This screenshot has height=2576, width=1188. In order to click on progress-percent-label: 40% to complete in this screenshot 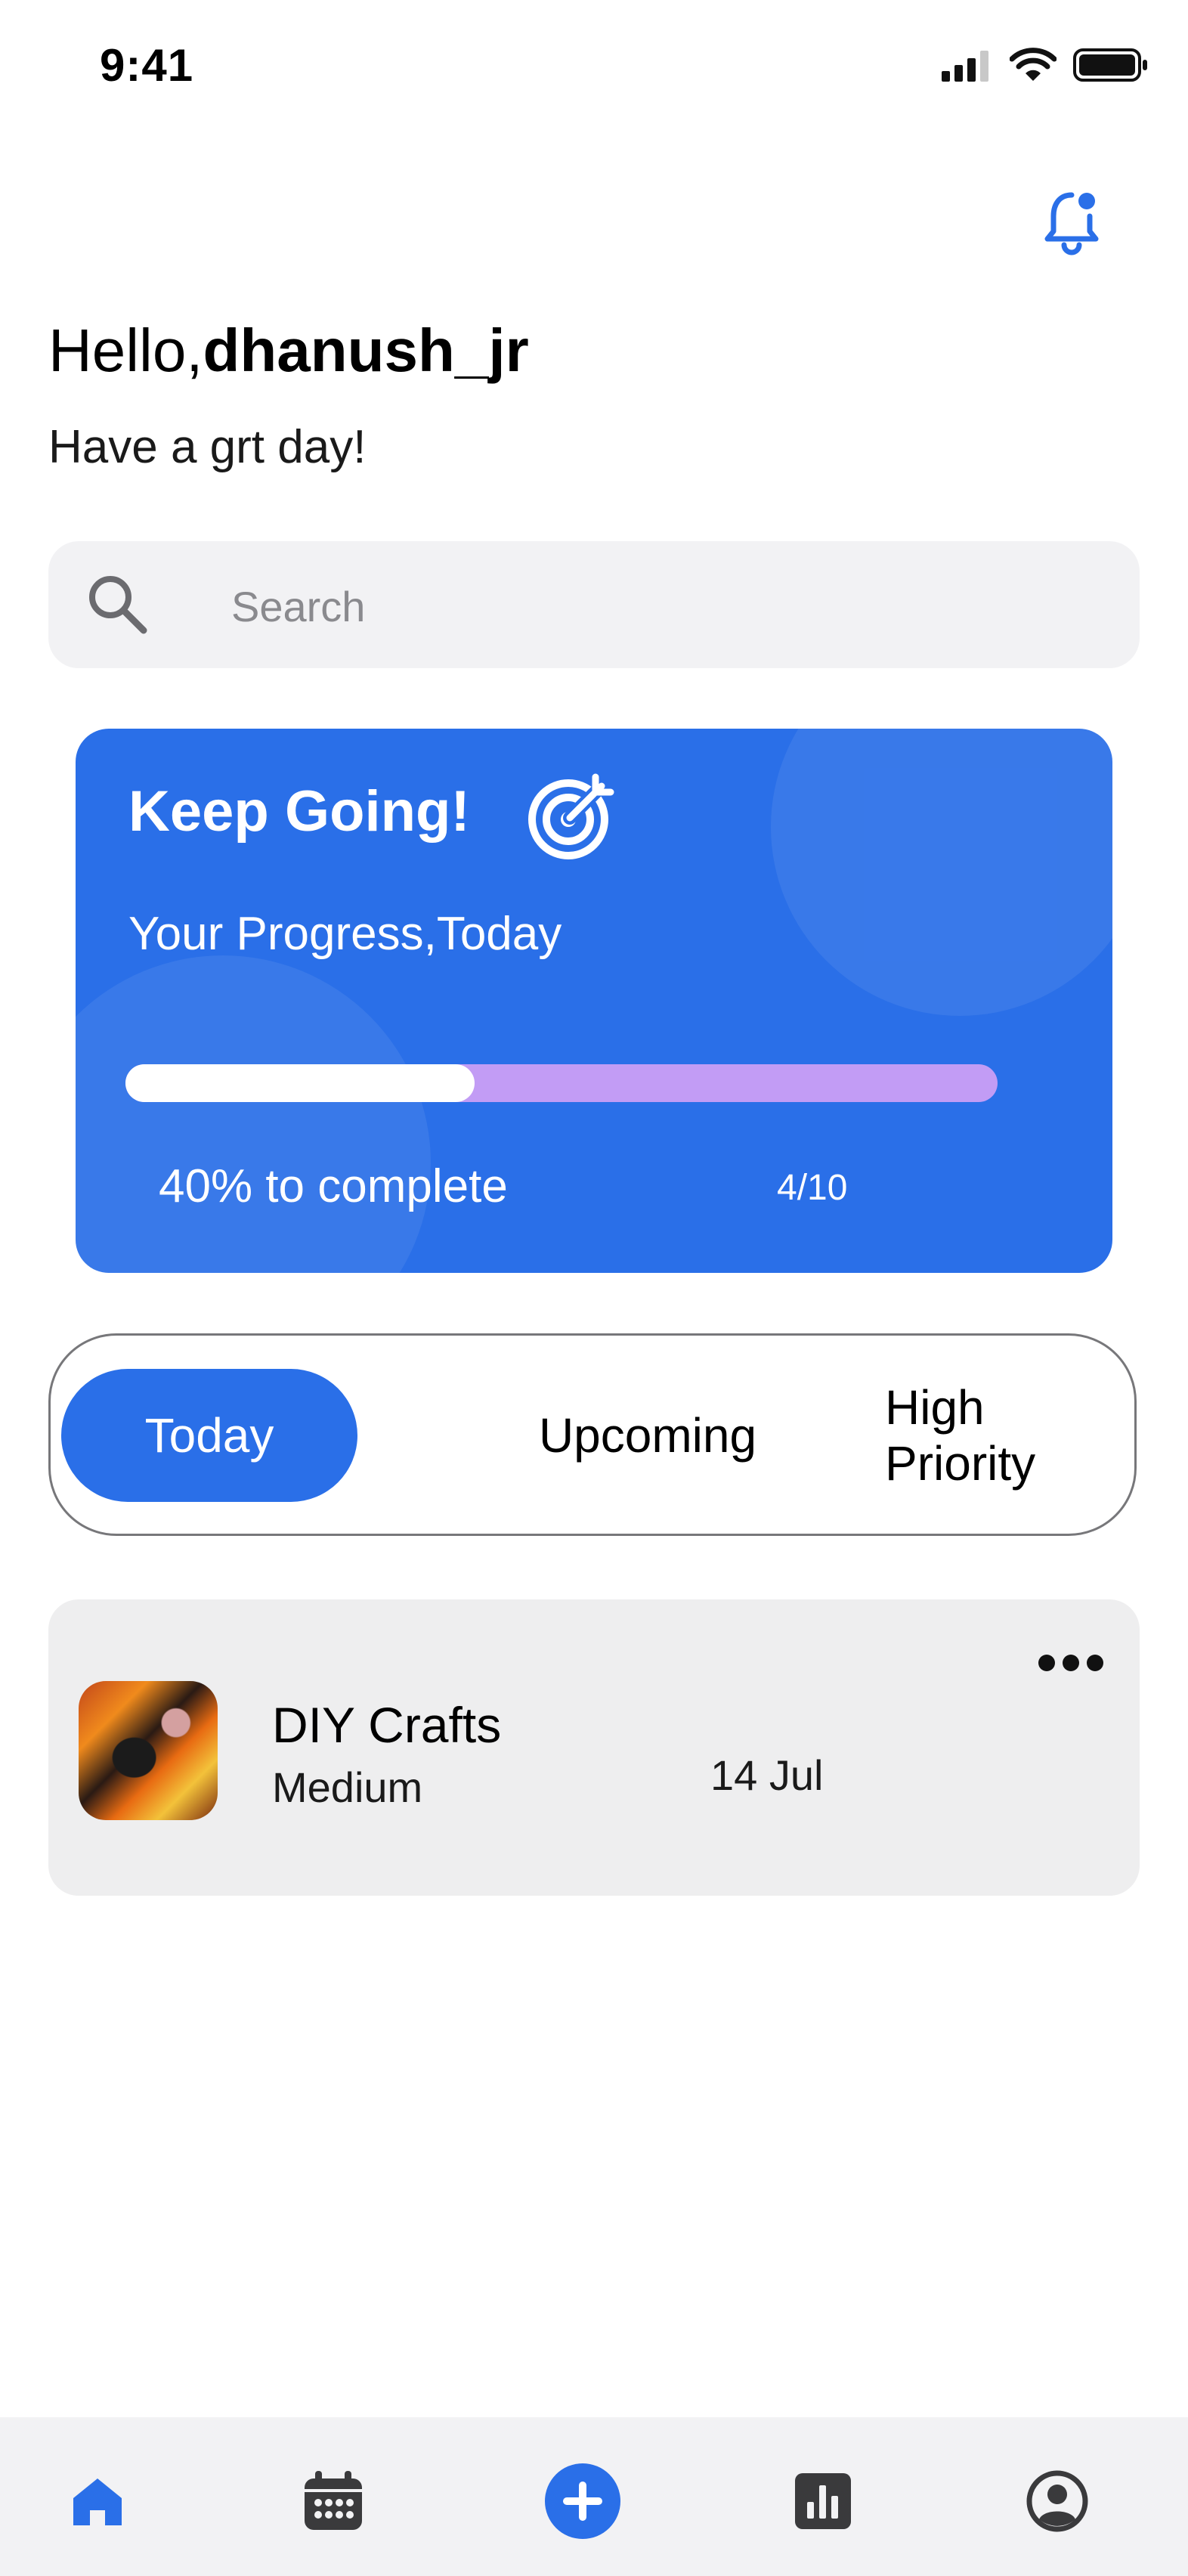, I will do `click(334, 1186)`.